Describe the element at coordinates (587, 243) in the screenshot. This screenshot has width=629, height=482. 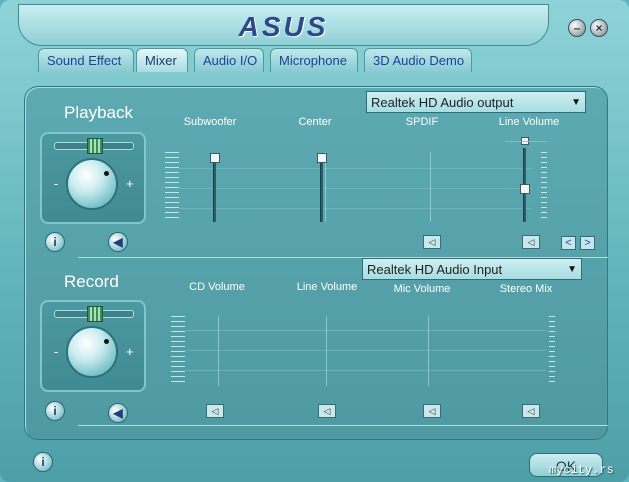
I see `chevron-right-icon: >` at that location.